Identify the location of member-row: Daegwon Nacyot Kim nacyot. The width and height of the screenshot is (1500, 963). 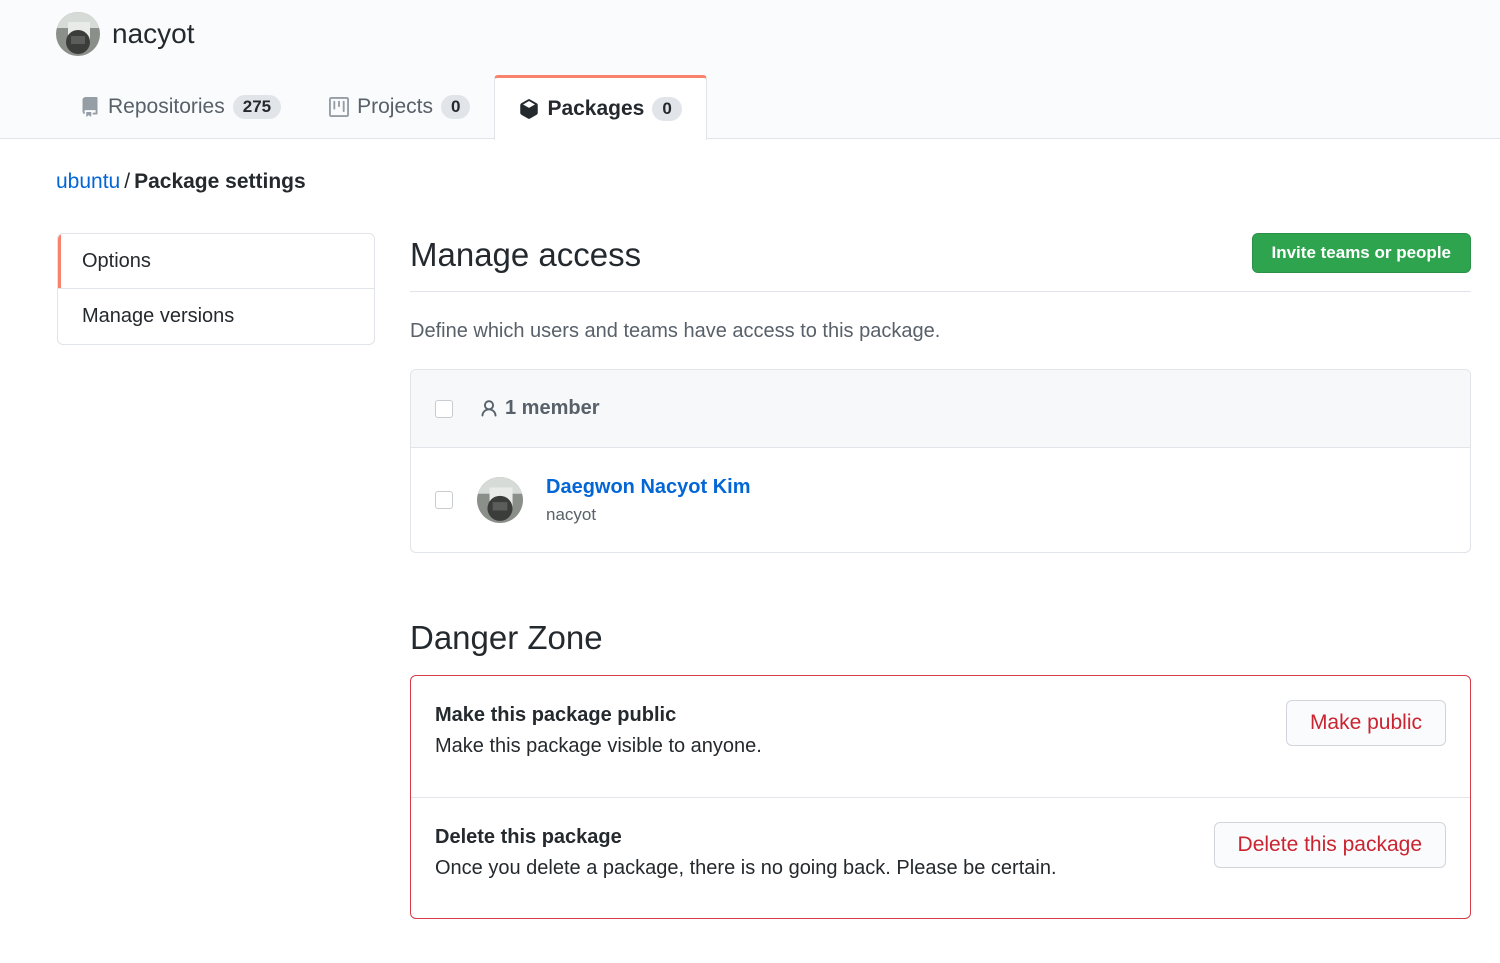
(940, 500).